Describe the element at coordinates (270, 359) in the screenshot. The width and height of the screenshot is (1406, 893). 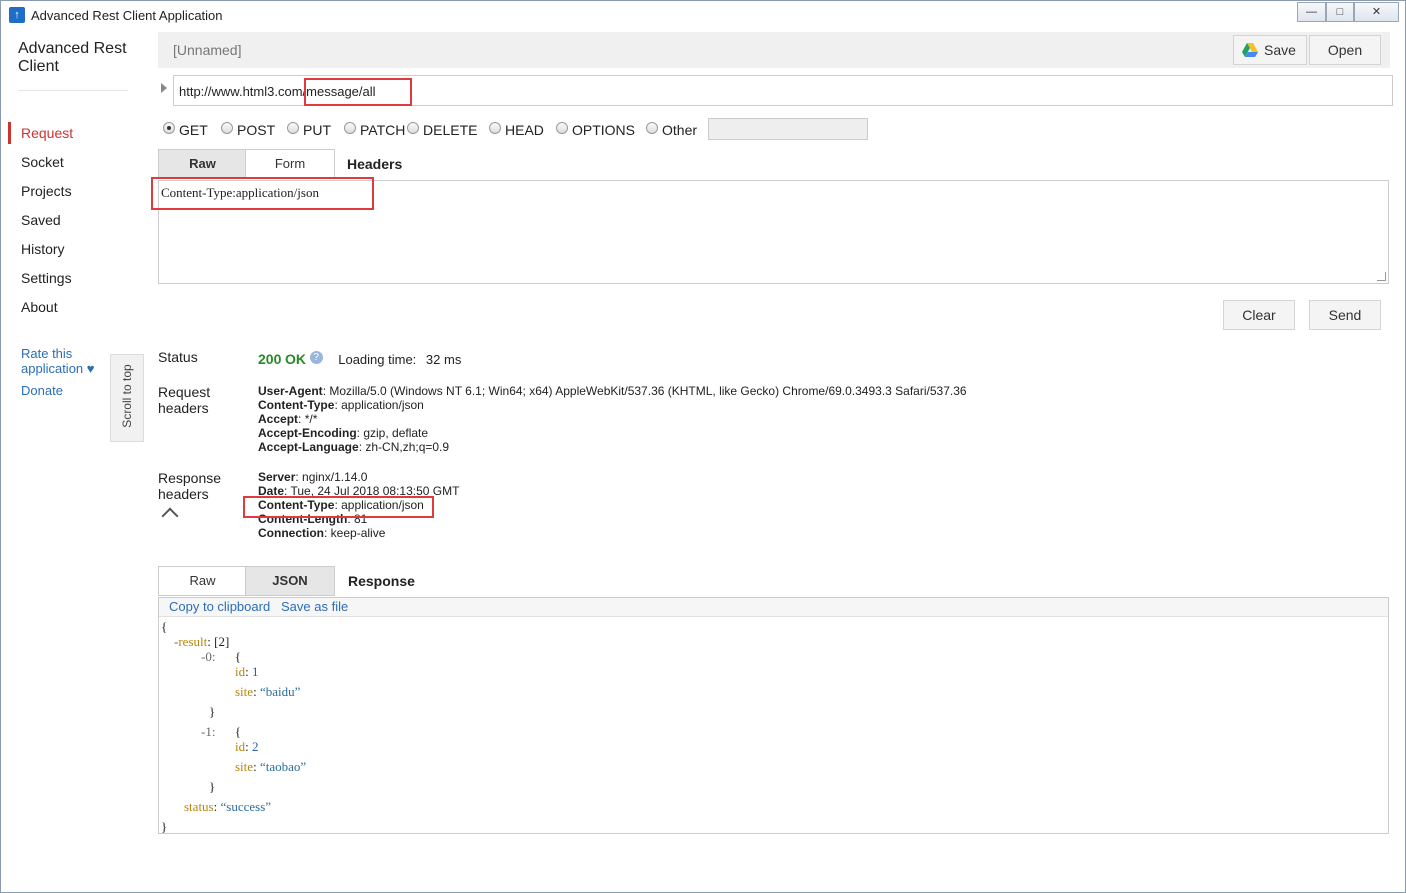
I see `status-code: 200` at that location.